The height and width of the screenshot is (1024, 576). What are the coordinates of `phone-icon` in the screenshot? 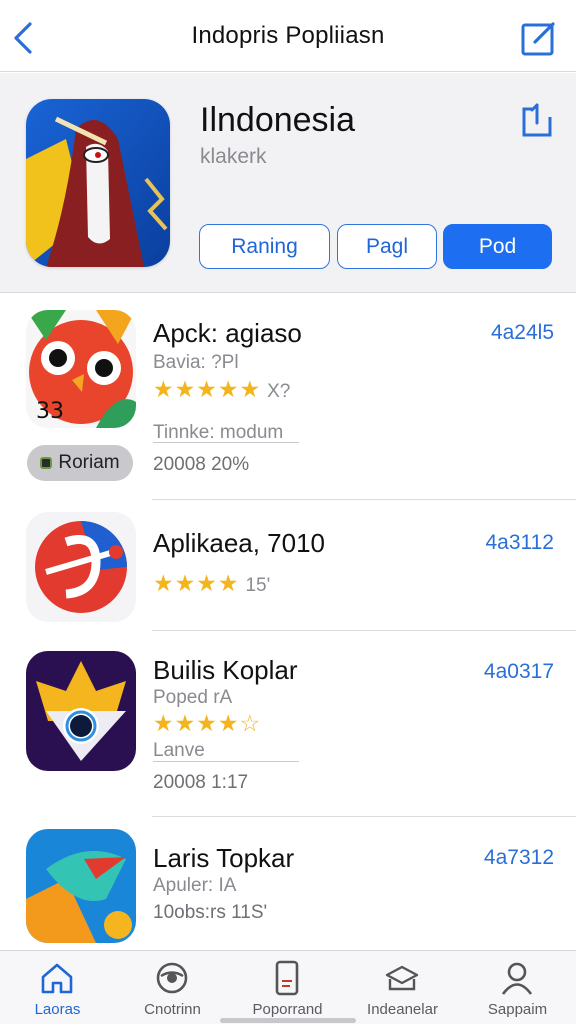 It's located at (287, 978).